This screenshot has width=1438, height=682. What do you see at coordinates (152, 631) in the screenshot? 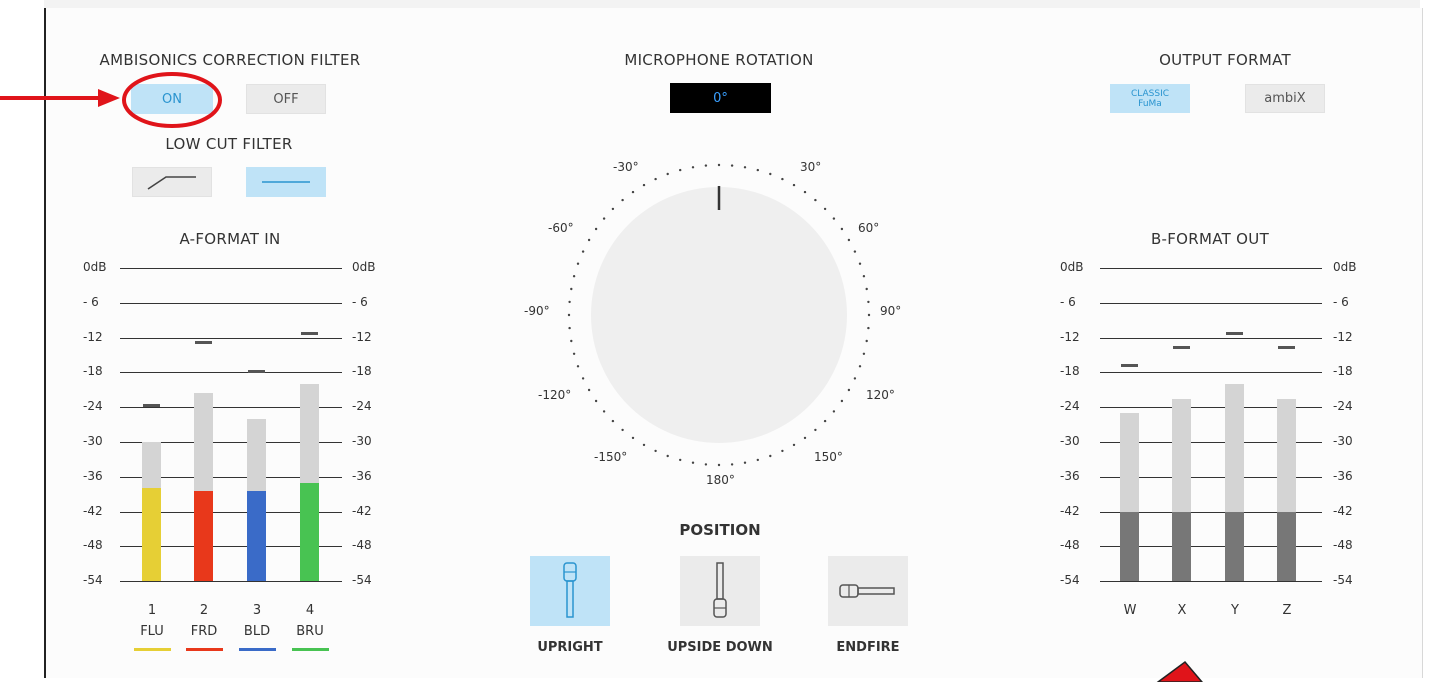
I see `a-channel-name: FLU` at bounding box center [152, 631].